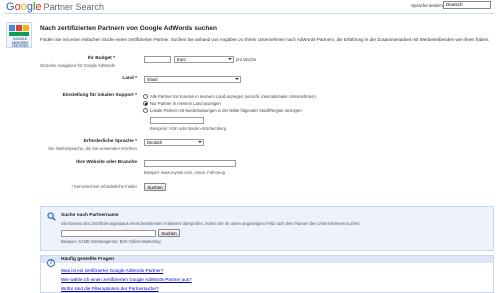 The height and width of the screenshot is (293, 500). I want to click on partner-name-search-title: Suche nach Partnername, so click(90, 215).